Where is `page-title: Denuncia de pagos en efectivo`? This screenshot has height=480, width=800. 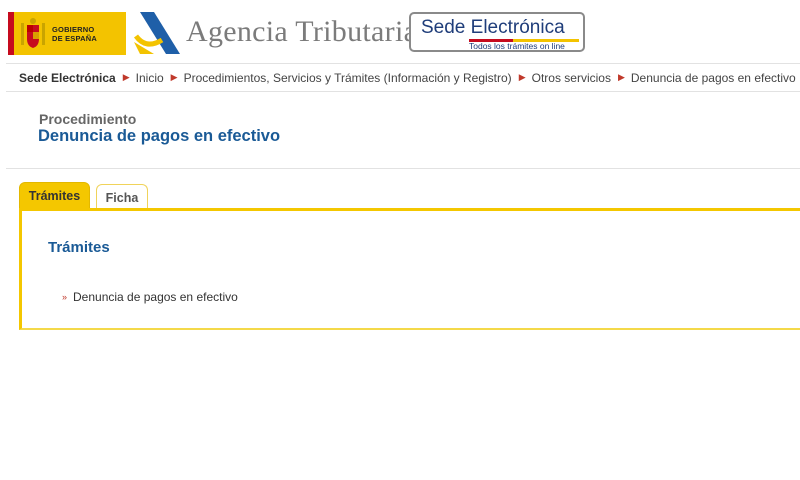 page-title: Denuncia de pagos en efectivo is located at coordinates (159, 136).